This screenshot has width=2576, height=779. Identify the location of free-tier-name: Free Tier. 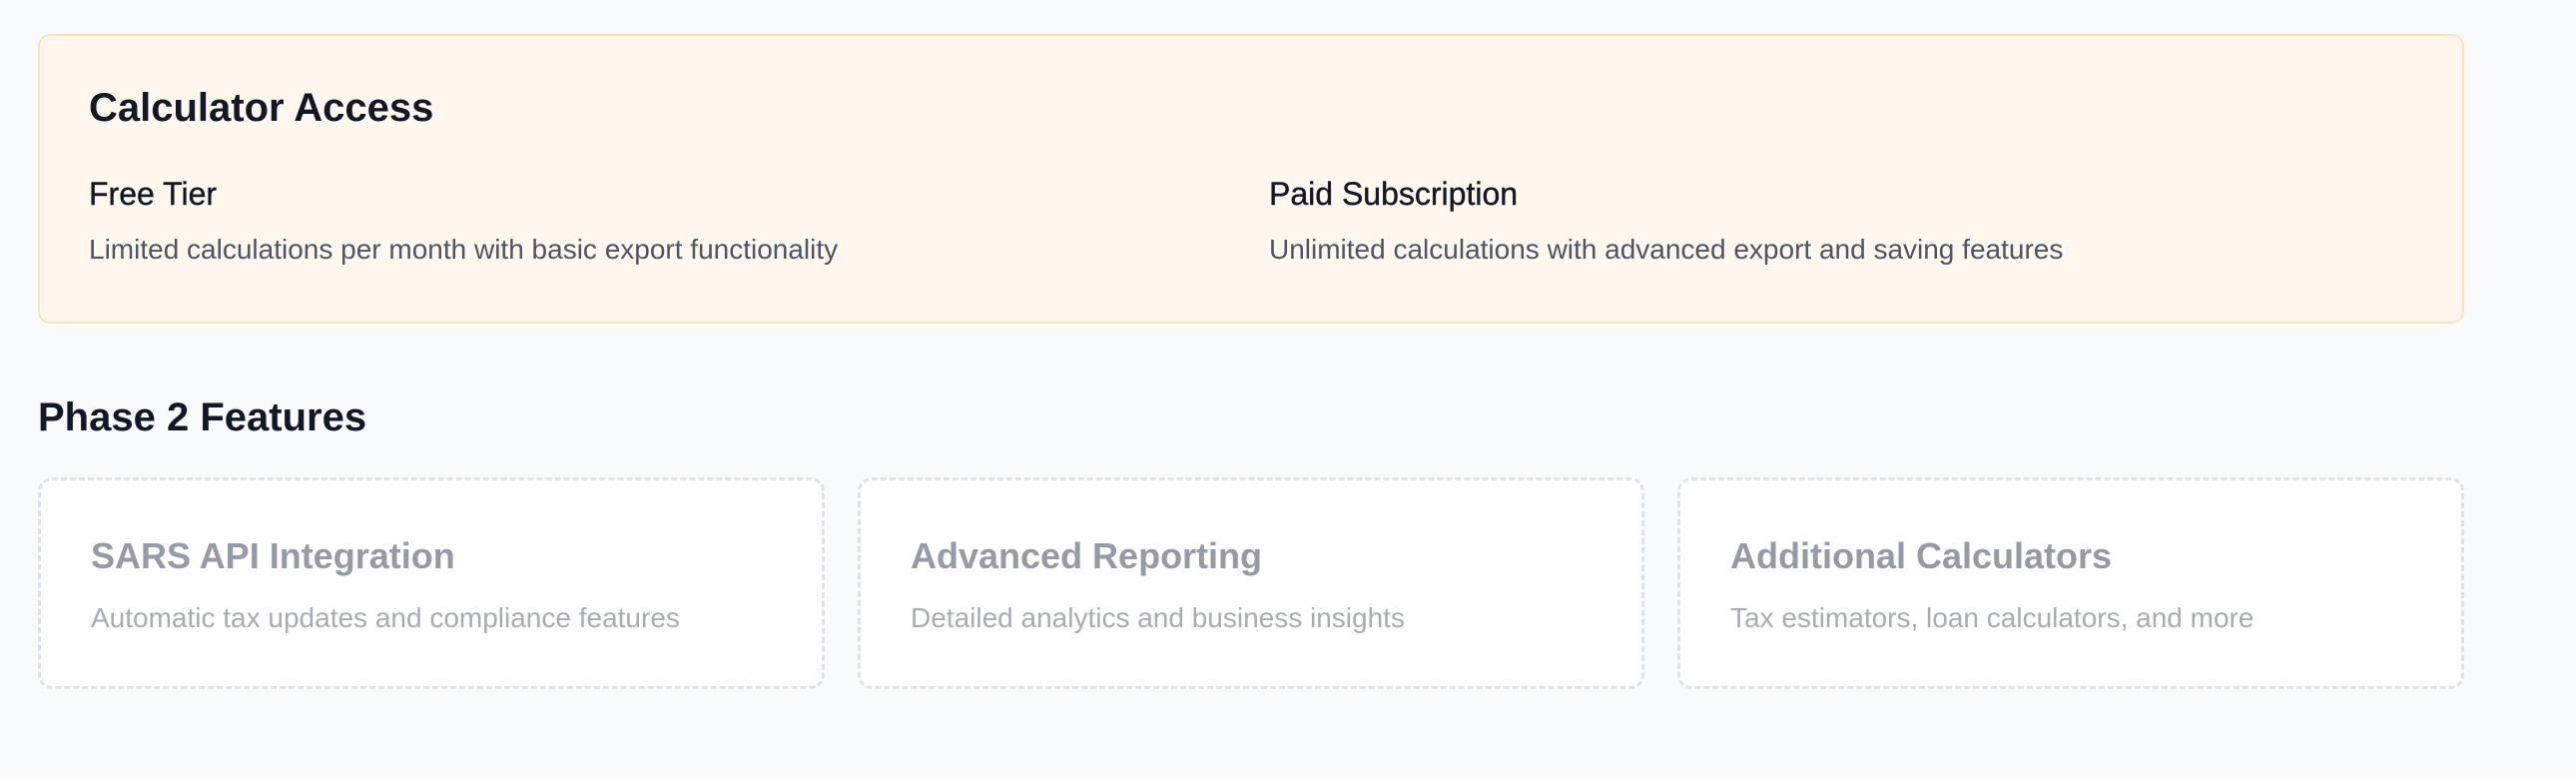
(153, 194).